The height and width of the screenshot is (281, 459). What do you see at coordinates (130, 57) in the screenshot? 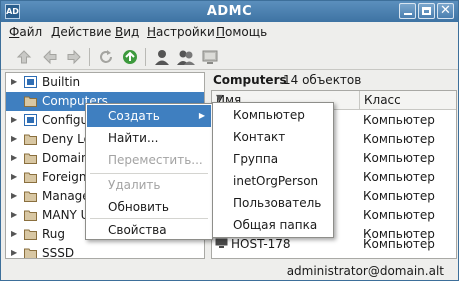
I see `recycle-icon` at bounding box center [130, 57].